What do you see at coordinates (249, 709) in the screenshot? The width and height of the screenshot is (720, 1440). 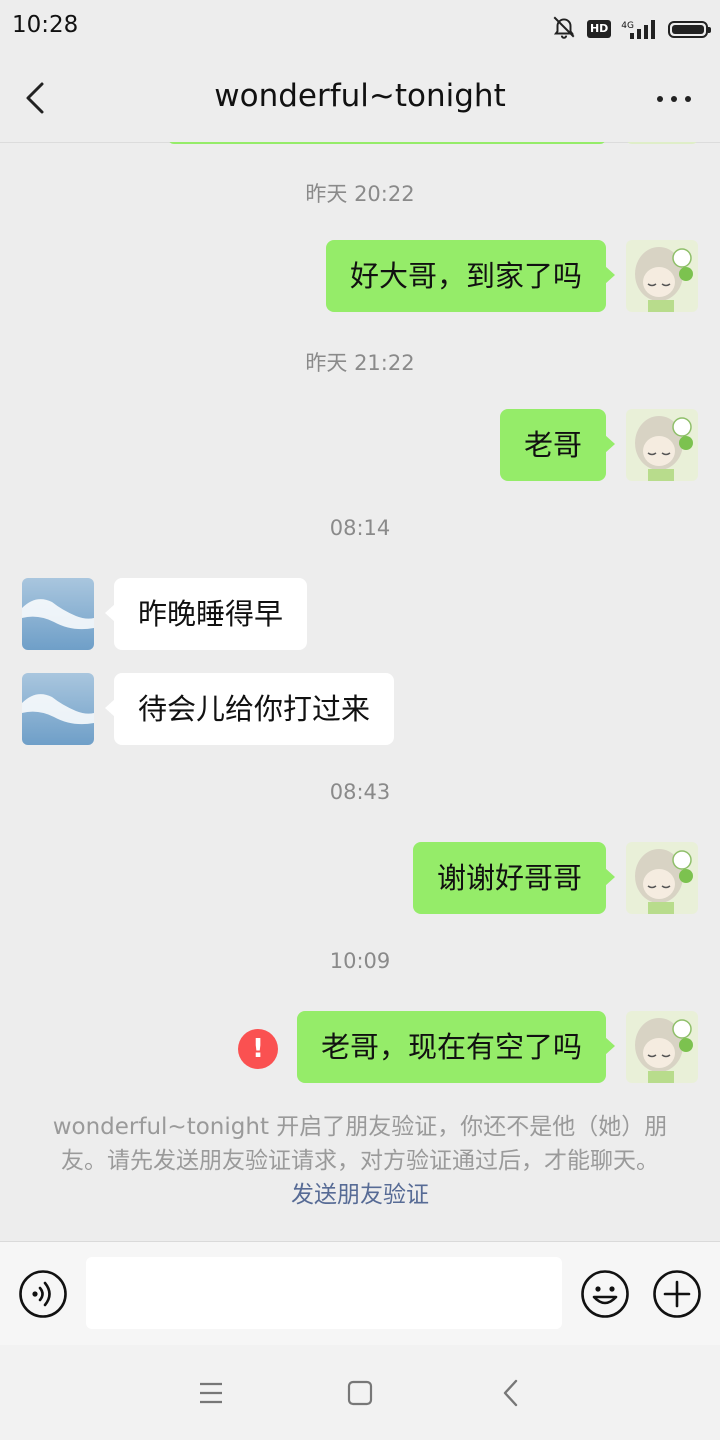 I see `friend-message-bubble: 待会儿给你打过来` at bounding box center [249, 709].